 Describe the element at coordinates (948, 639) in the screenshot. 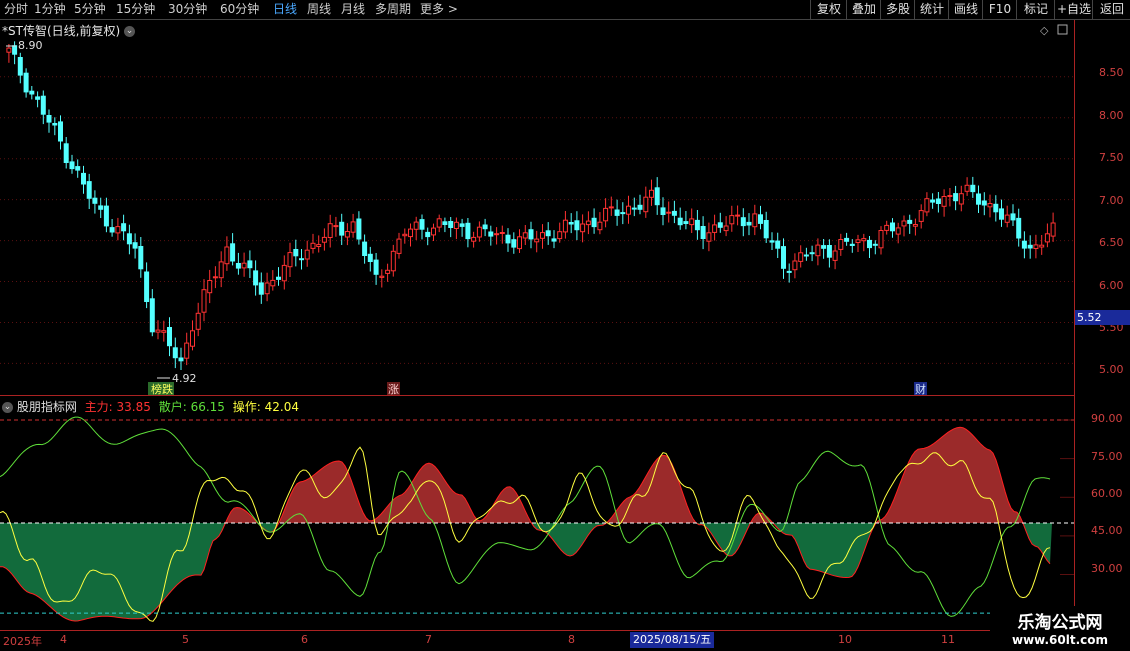

I see `date-label: 11` at that location.